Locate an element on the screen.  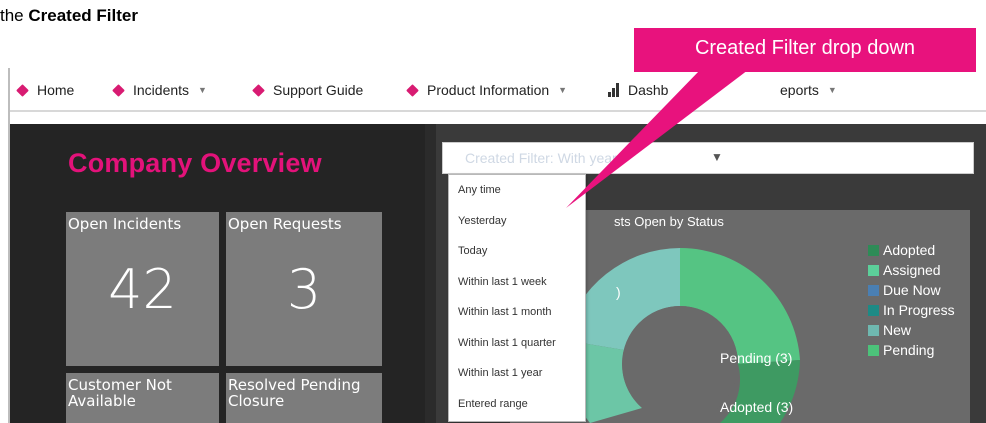
callout-pointer-shape is located at coordinates (657, 139).